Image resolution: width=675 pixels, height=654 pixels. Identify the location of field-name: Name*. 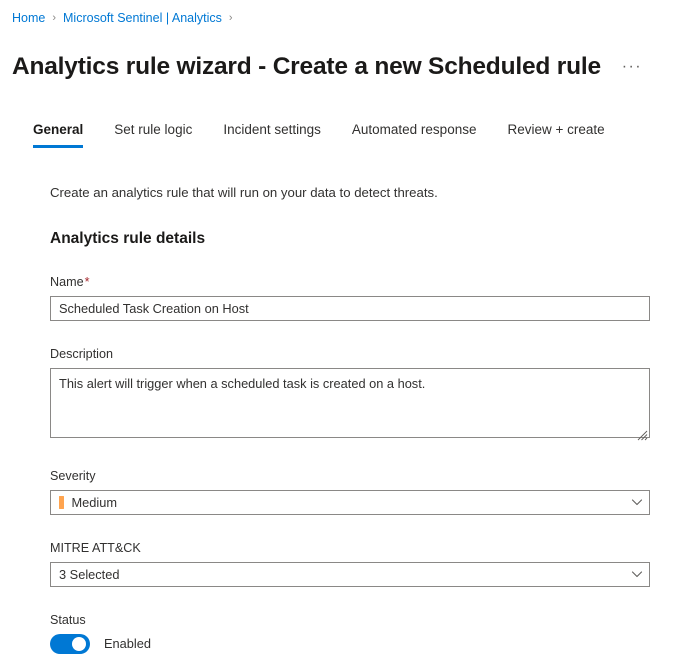
(350, 297).